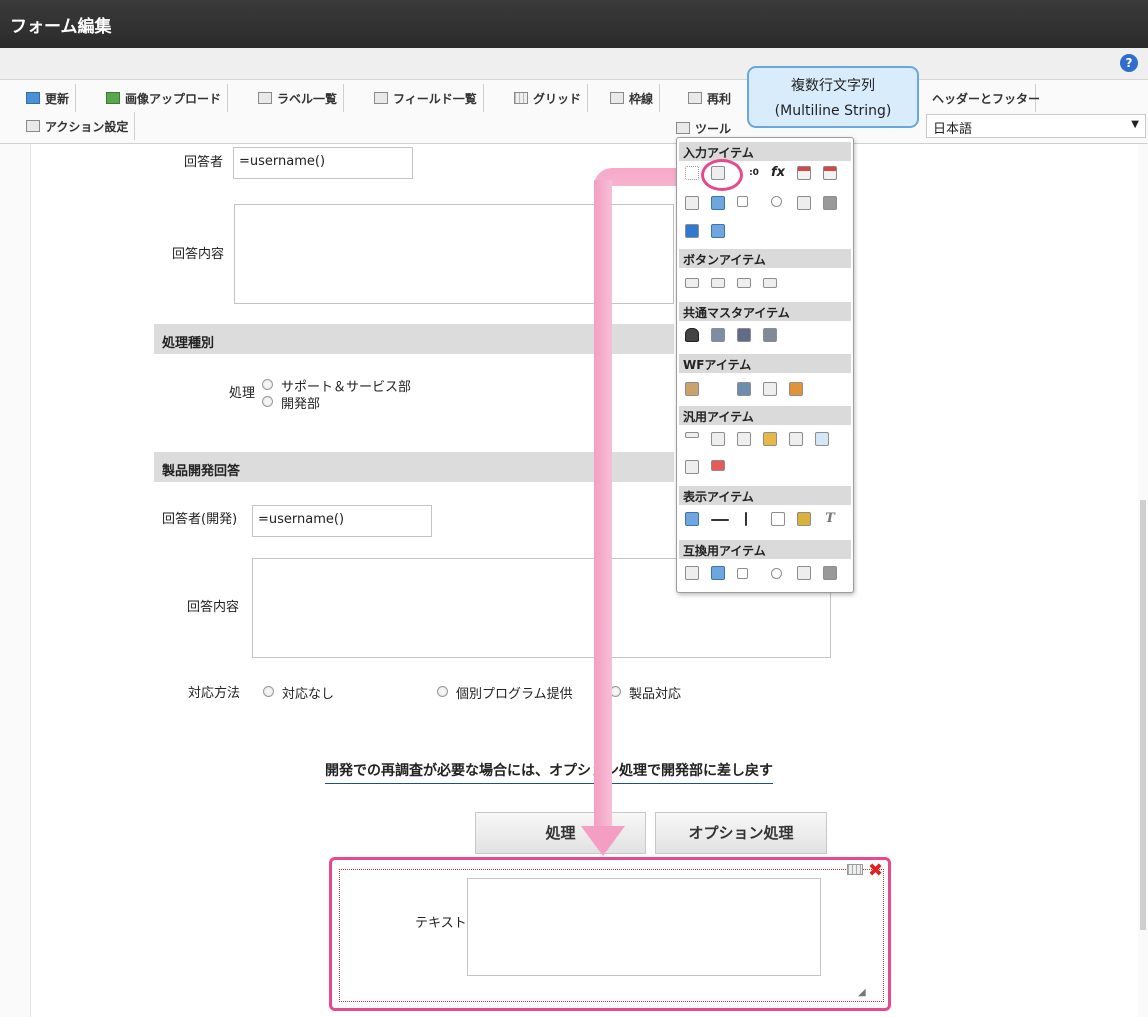 The width and height of the screenshot is (1148, 1017). What do you see at coordinates (804, 203) in the screenshot?
I see `select-list-icon` at bounding box center [804, 203].